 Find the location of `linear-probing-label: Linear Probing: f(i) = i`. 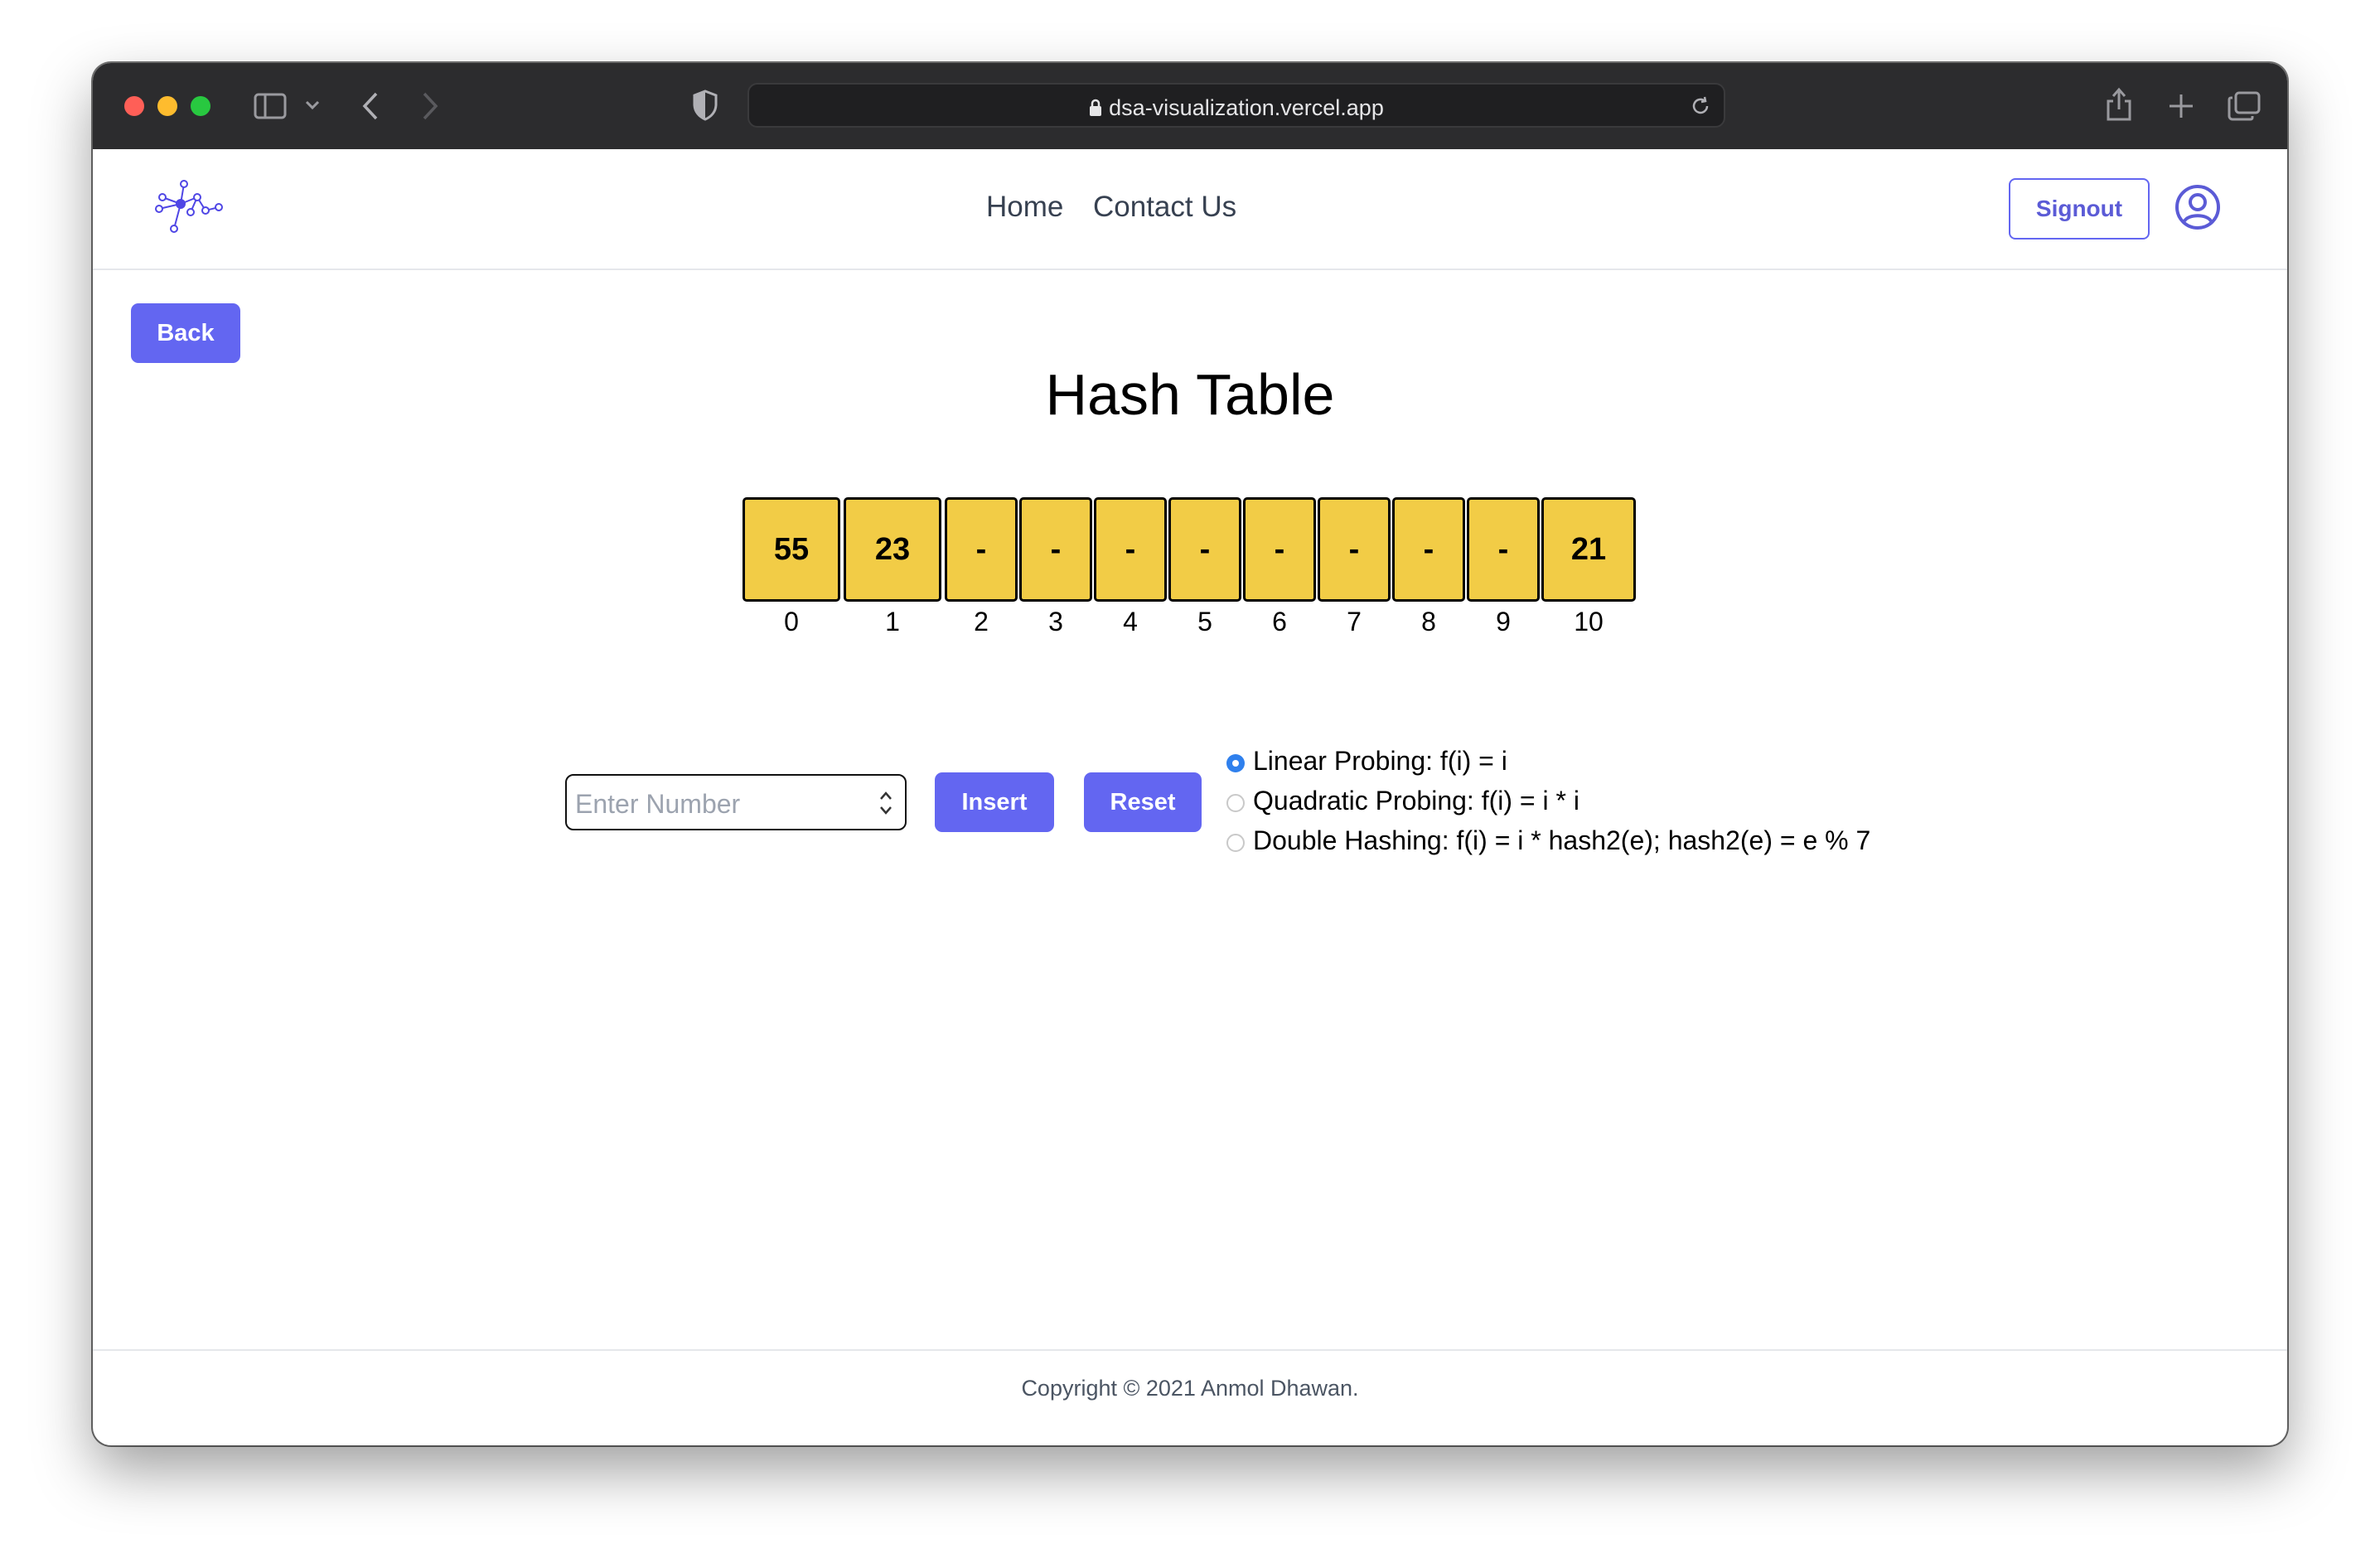

linear-probing-label: Linear Probing: f(i) = i is located at coordinates (1380, 761).